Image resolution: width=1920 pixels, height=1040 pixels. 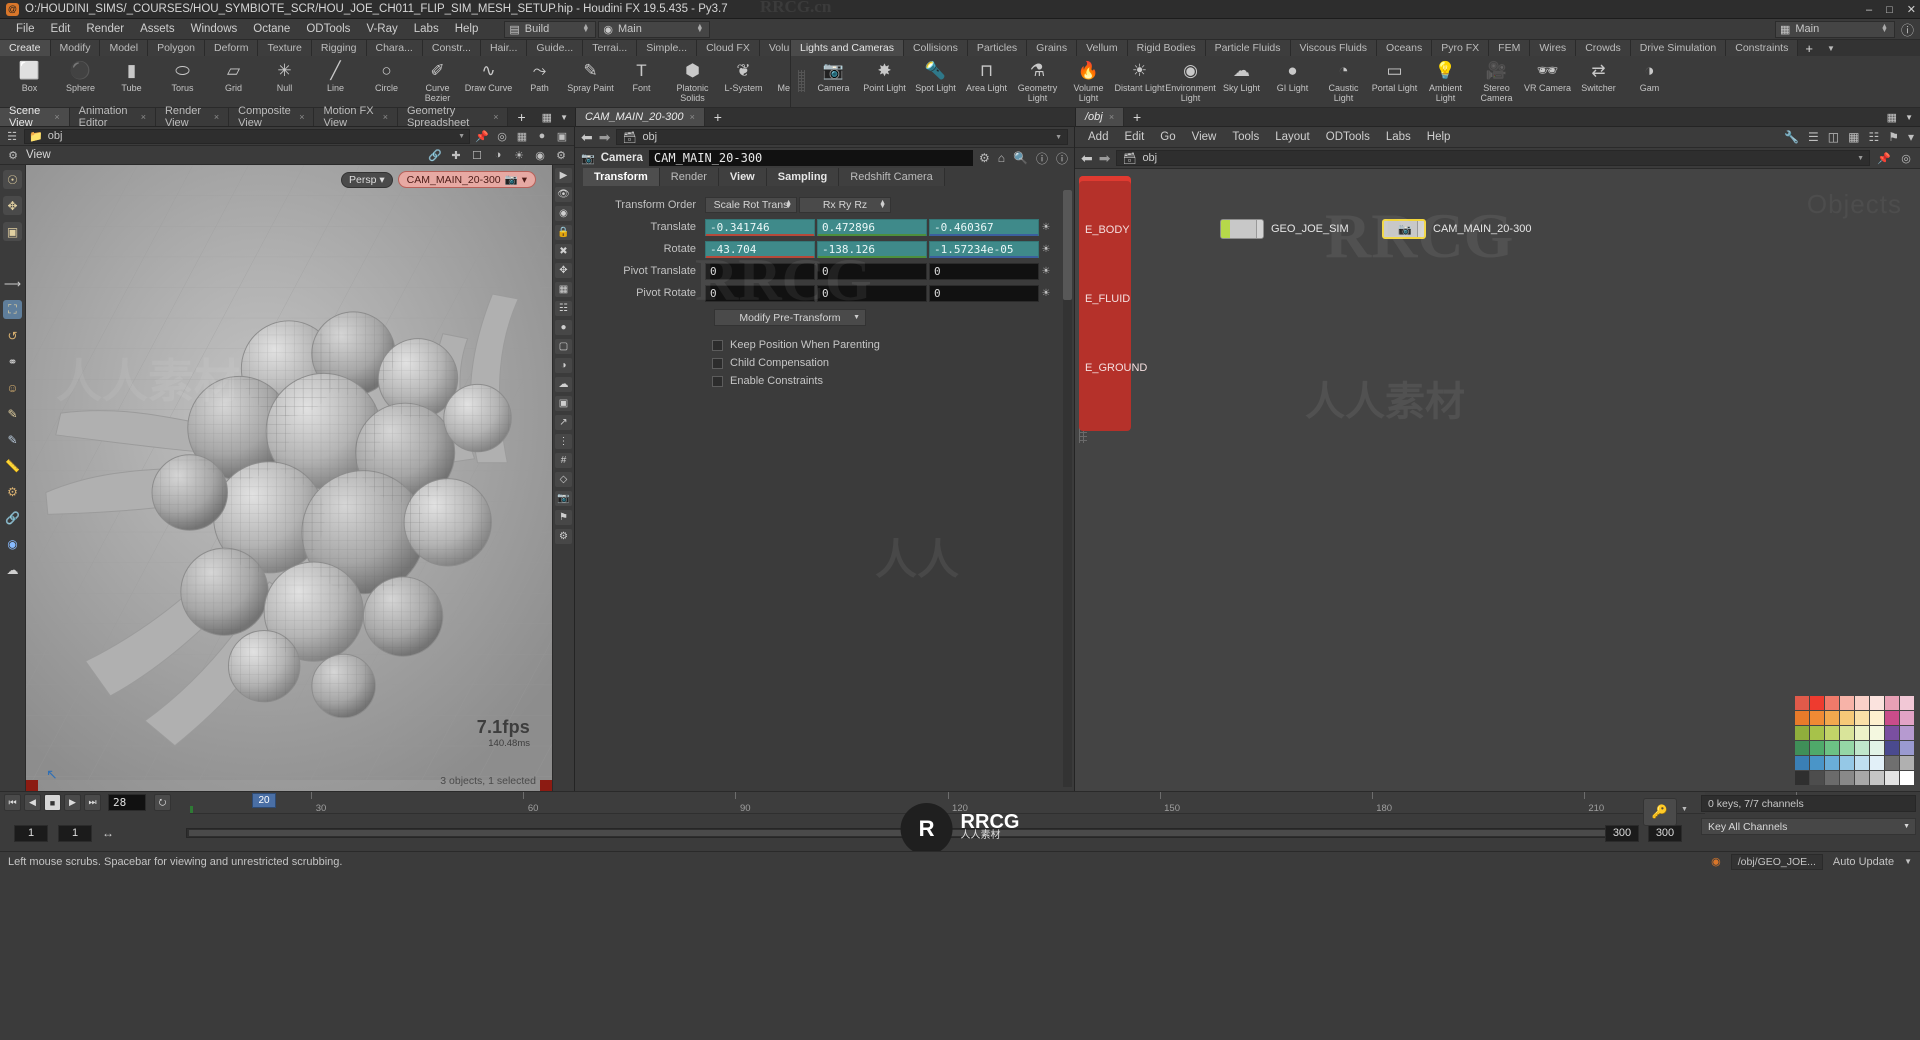 What do you see at coordinates (124, 48) in the screenshot?
I see `shelf-left-tab-model: Model` at bounding box center [124, 48].